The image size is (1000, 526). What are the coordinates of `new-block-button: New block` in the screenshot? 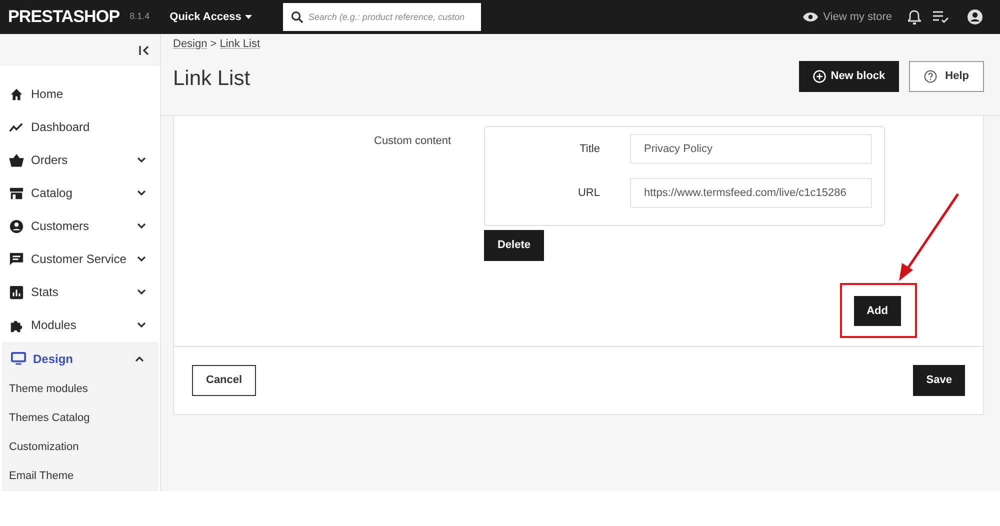 It's located at (849, 76).